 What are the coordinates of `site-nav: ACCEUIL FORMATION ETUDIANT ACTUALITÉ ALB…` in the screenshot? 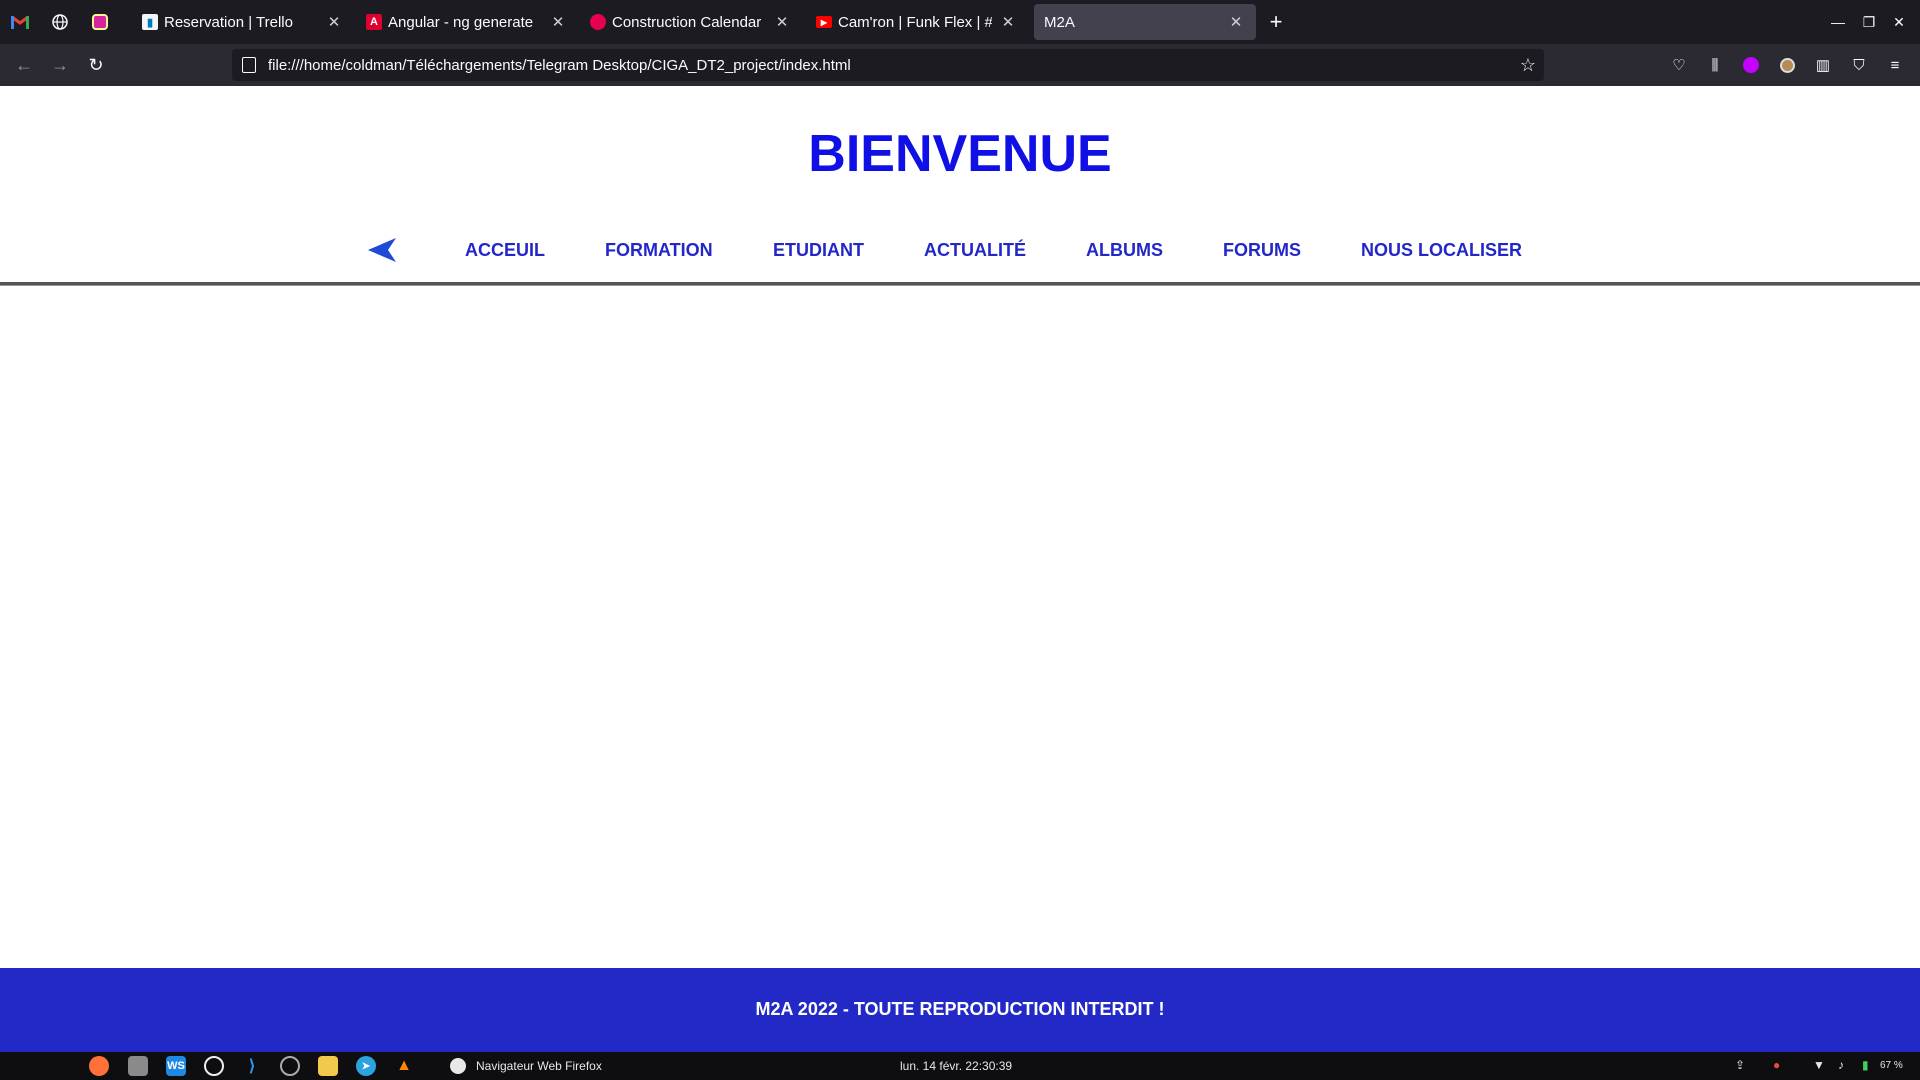 It's located at (960, 257).